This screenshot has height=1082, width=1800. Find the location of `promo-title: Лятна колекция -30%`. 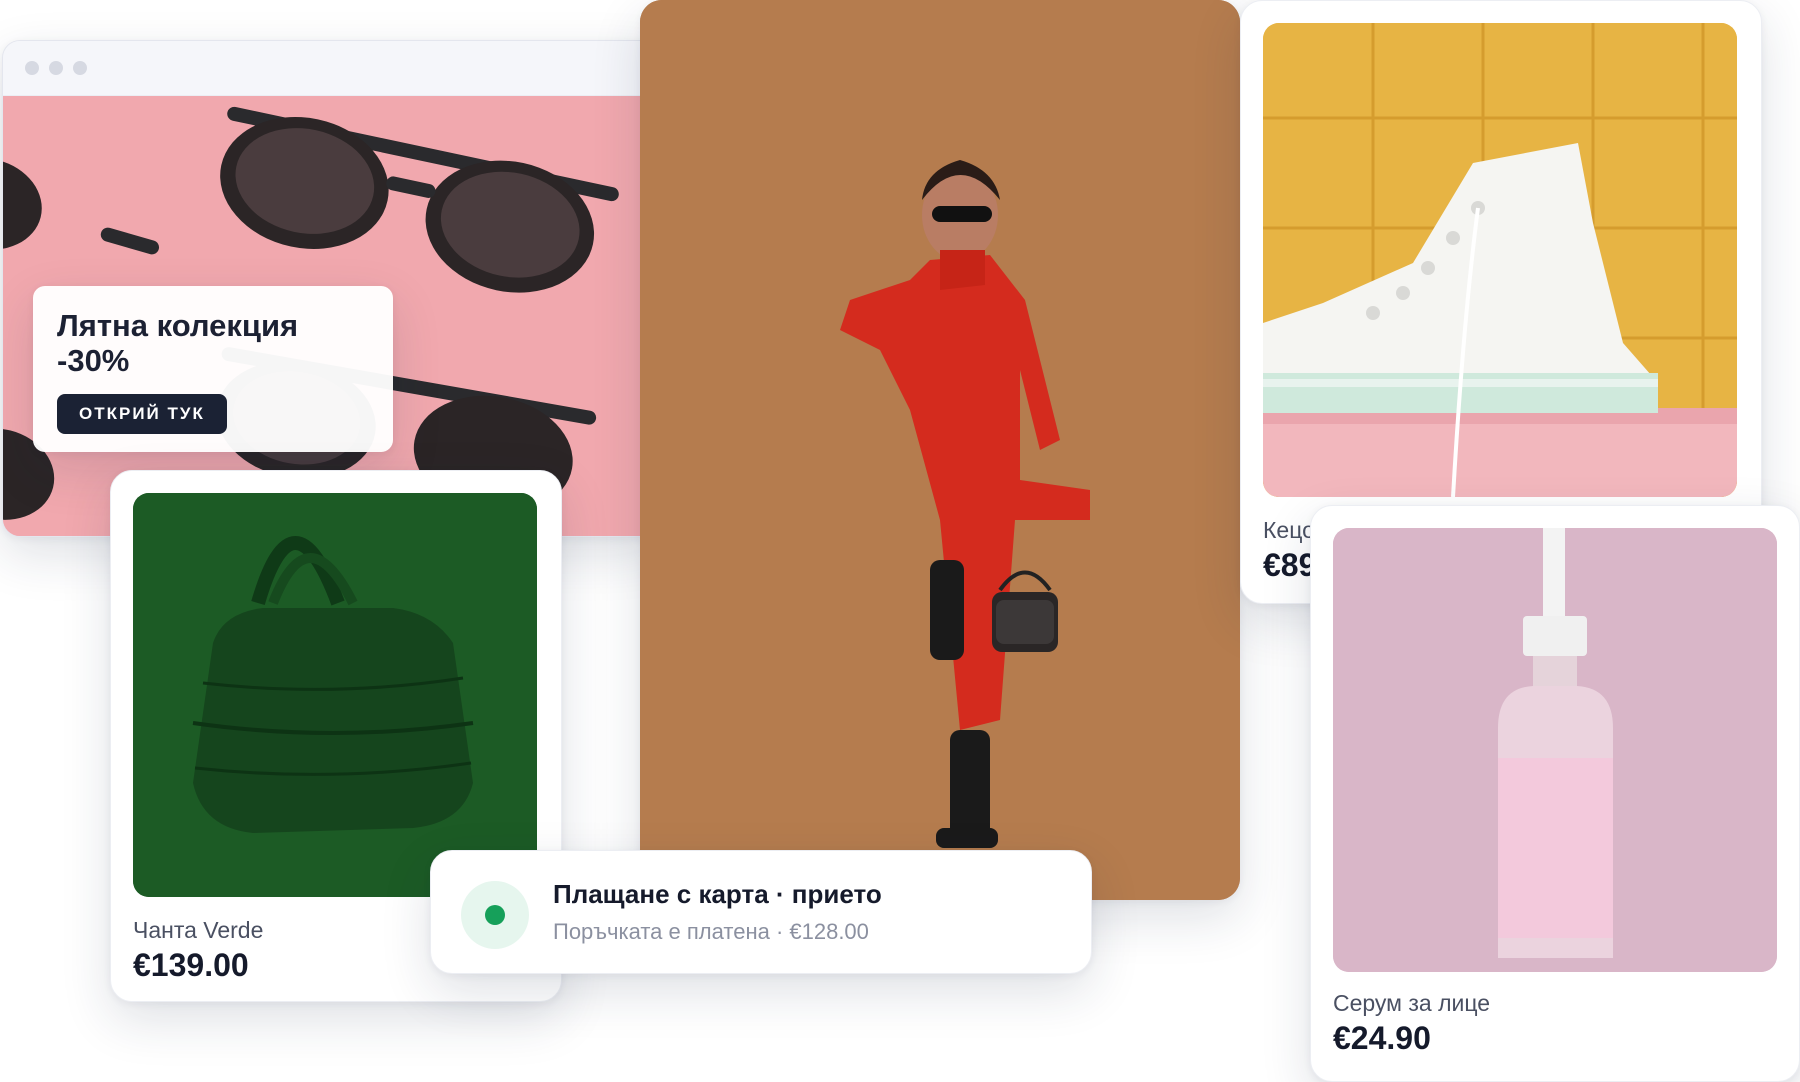

promo-title: Лятна колекция -30% is located at coordinates (213, 343).